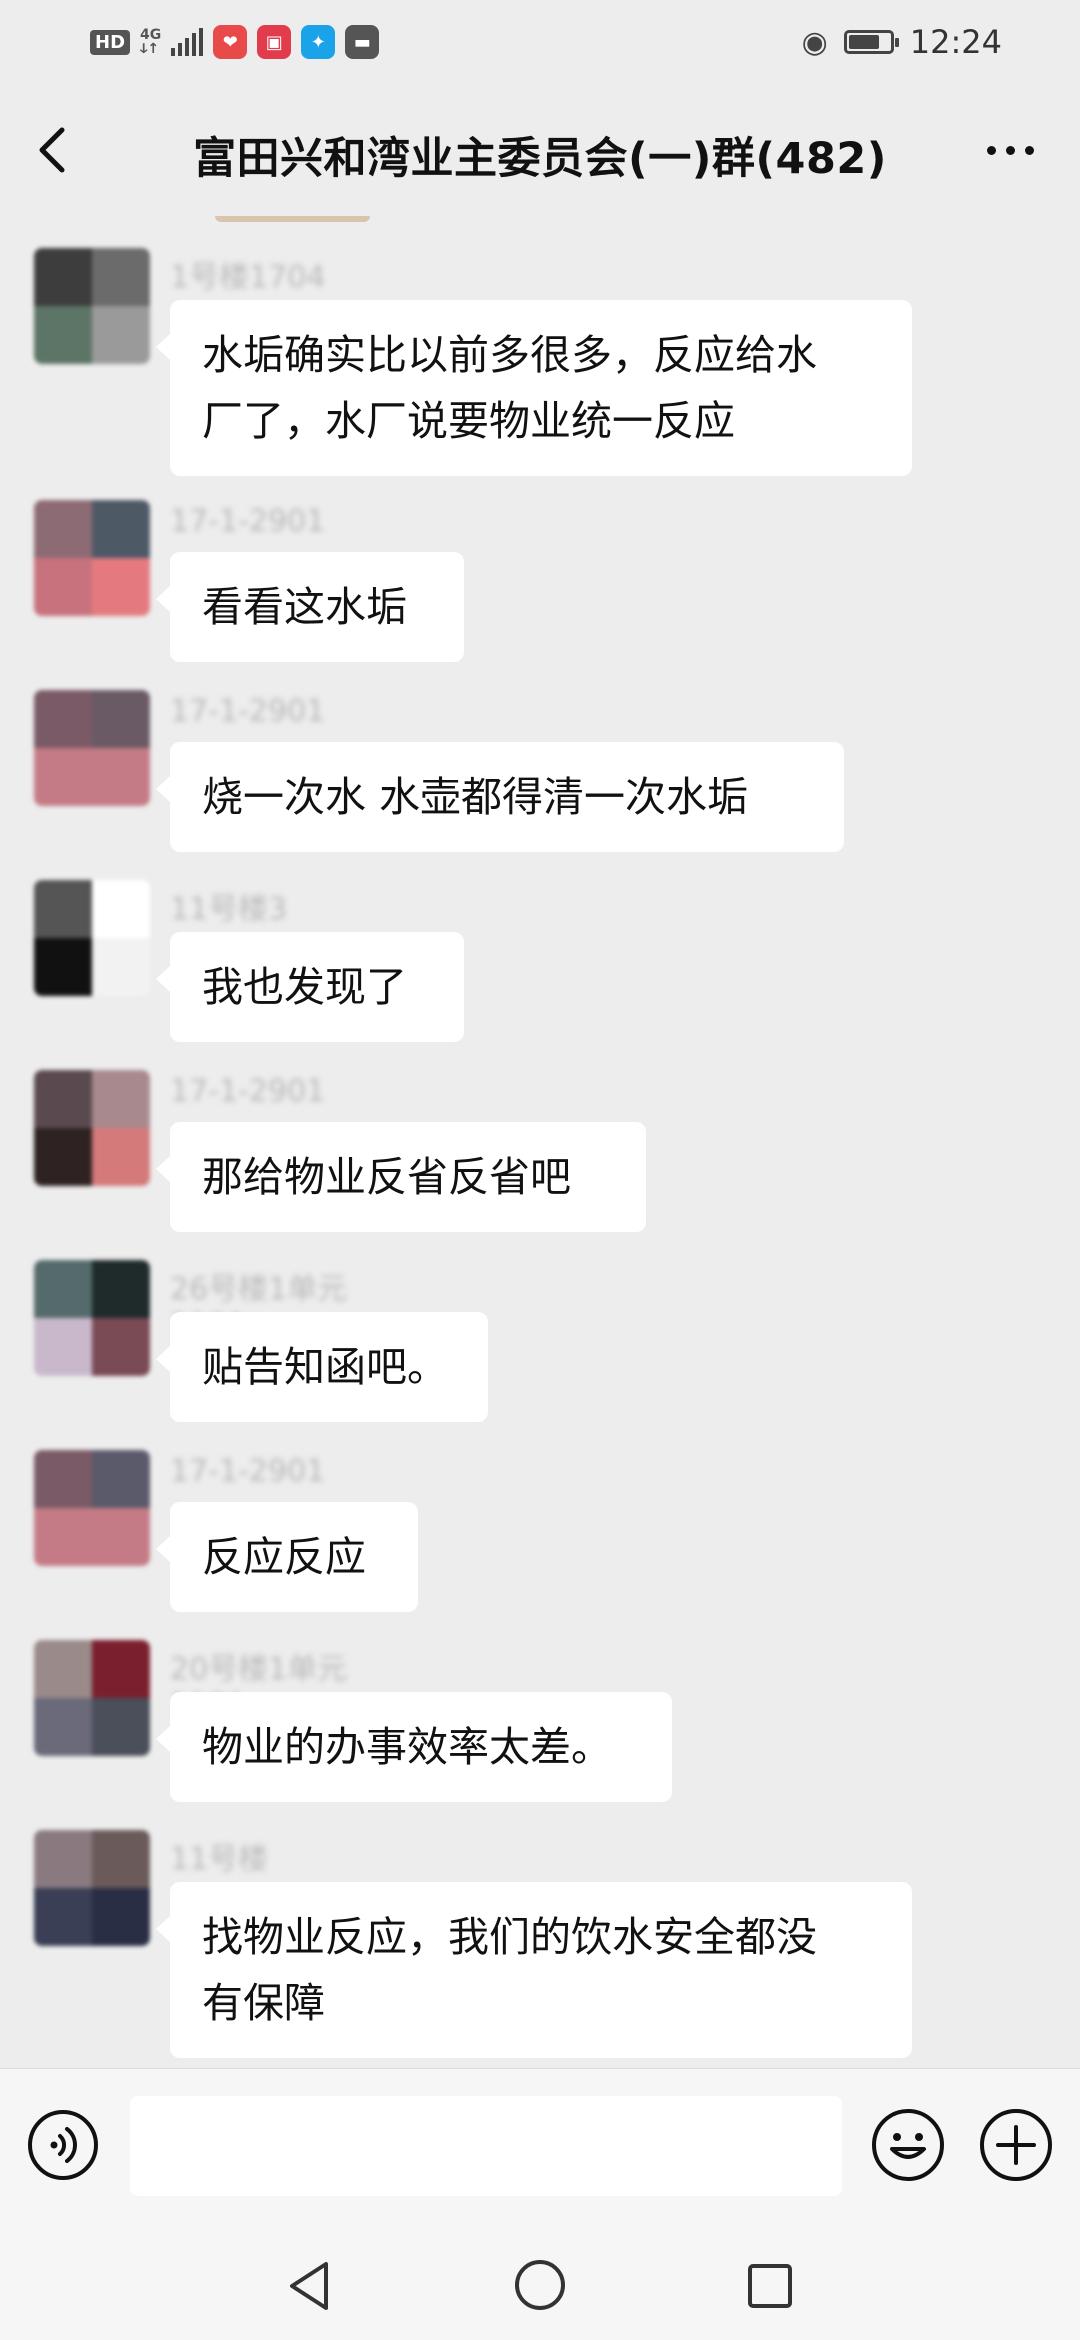  Describe the element at coordinates (540, 159) in the screenshot. I see `chat-title: 富田兴和湾业主委员会(一)群(482)` at that location.